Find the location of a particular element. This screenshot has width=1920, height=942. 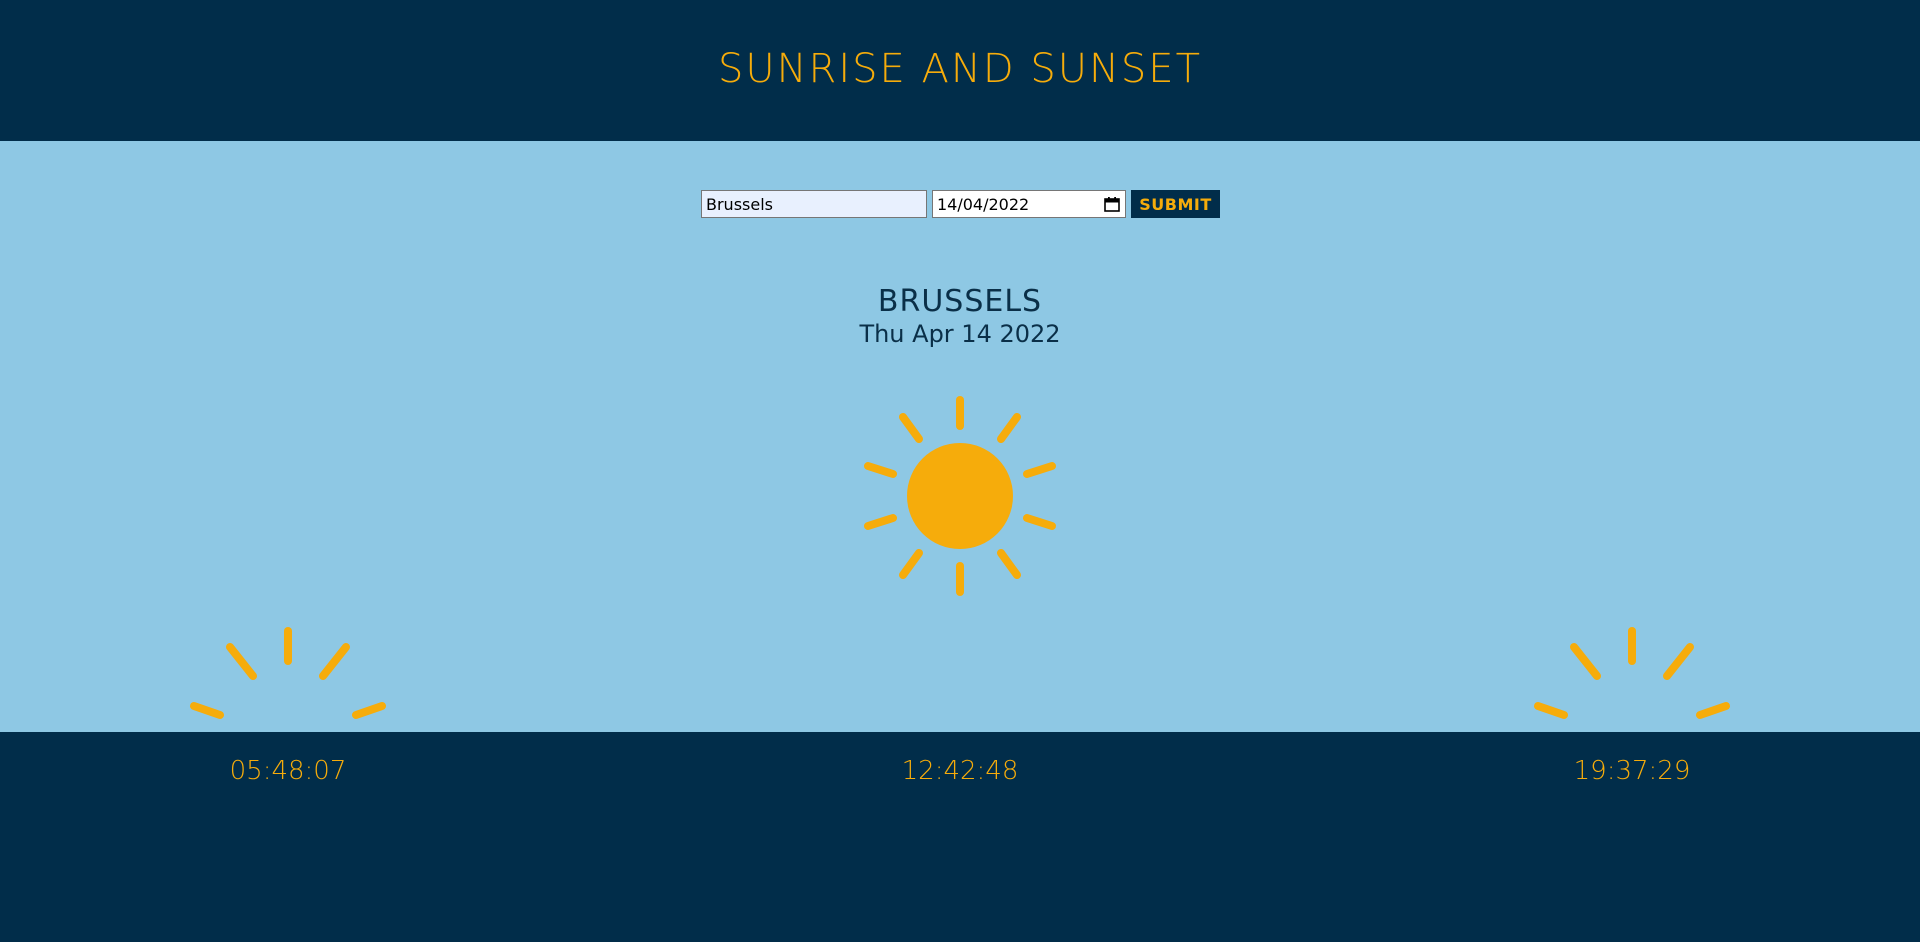

sunset-time: 19:37:29 is located at coordinates (1632, 771).